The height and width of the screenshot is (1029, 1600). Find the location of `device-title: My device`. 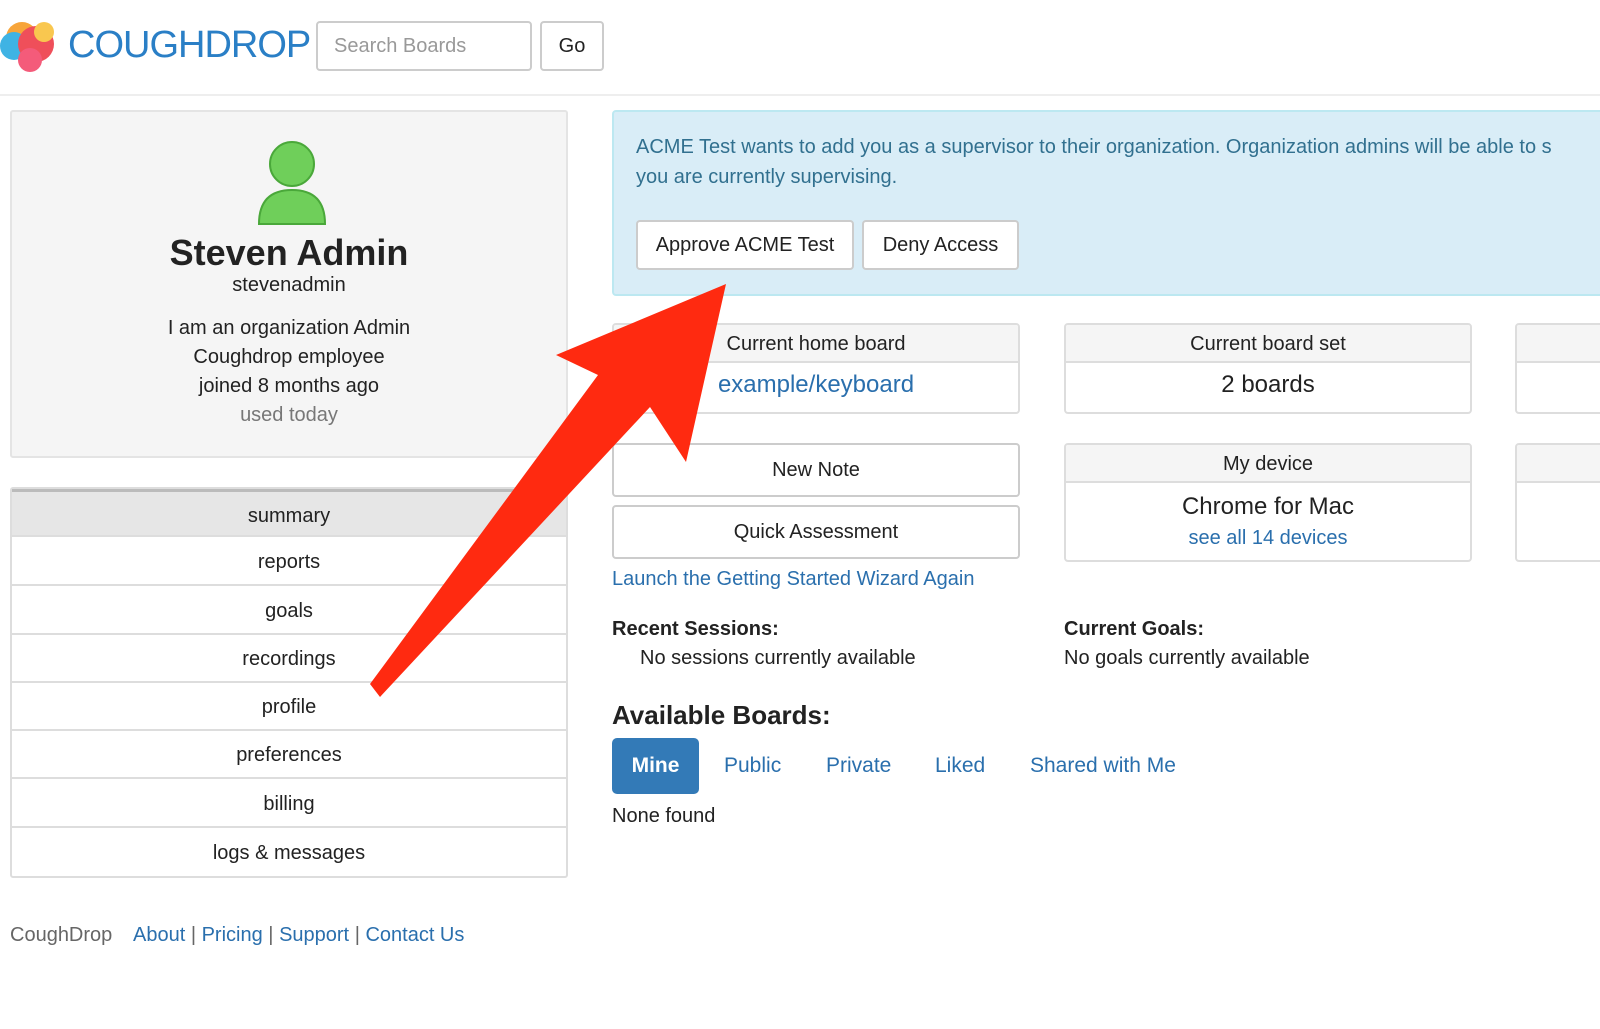

device-title: My device is located at coordinates (1268, 464).